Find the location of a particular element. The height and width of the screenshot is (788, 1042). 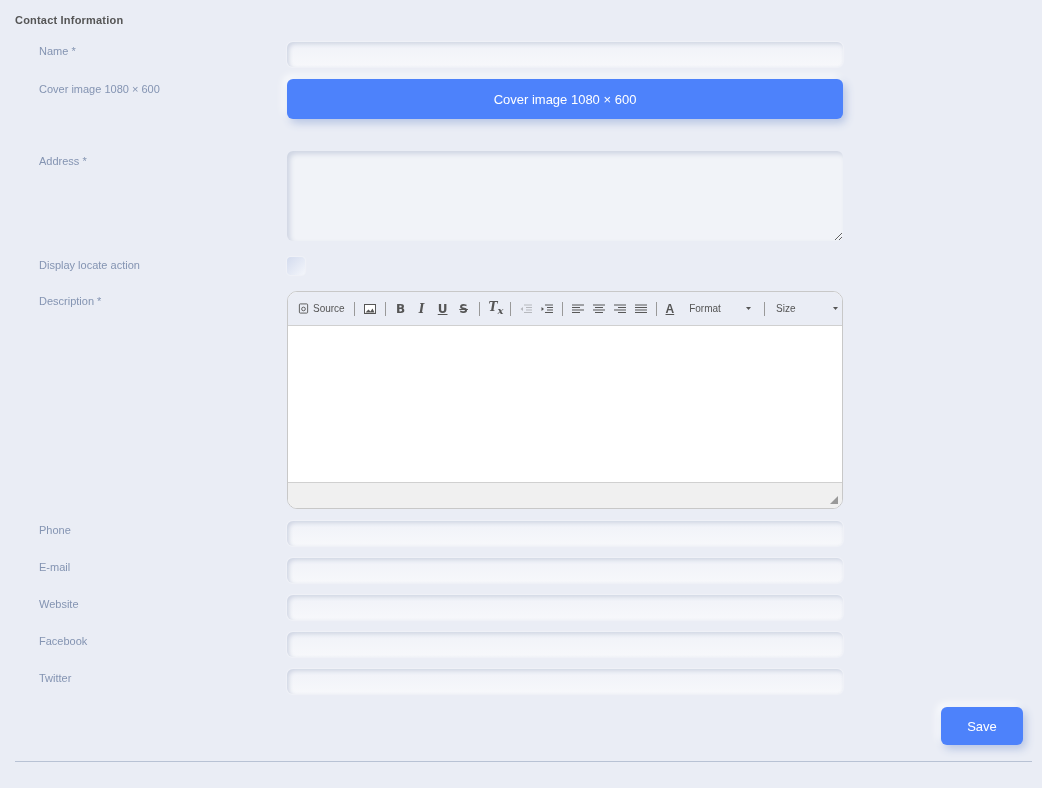

field-label: Twitter is located at coordinates (55, 678).